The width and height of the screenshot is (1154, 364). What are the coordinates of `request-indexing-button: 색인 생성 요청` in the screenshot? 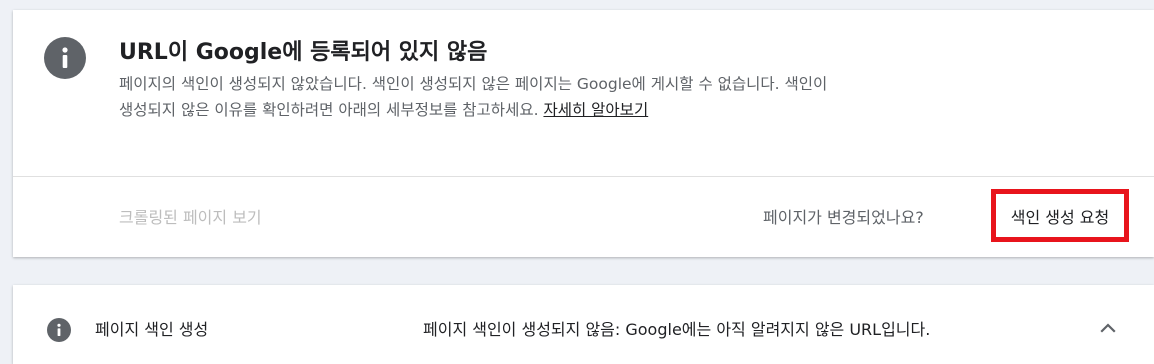 It's located at (1060, 215).